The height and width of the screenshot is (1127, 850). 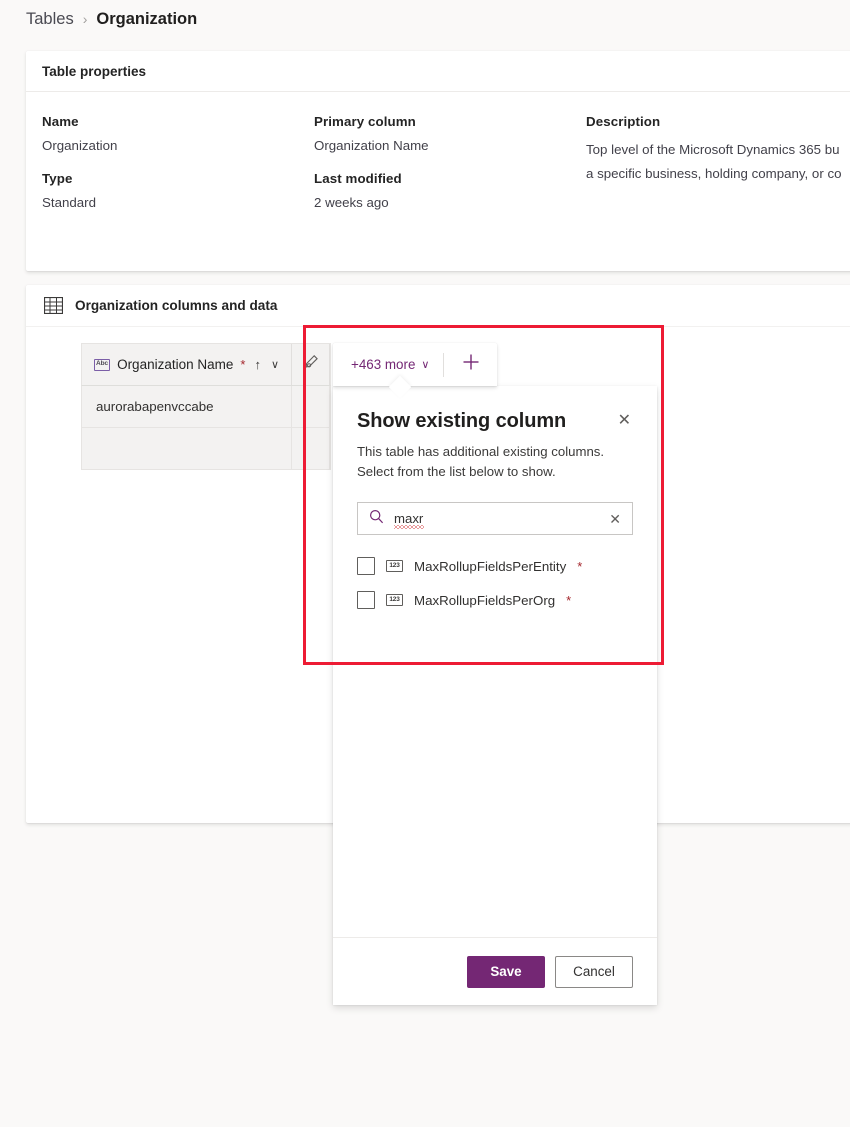 I want to click on table-properties-header: Table properties, so click(x=438, y=71).